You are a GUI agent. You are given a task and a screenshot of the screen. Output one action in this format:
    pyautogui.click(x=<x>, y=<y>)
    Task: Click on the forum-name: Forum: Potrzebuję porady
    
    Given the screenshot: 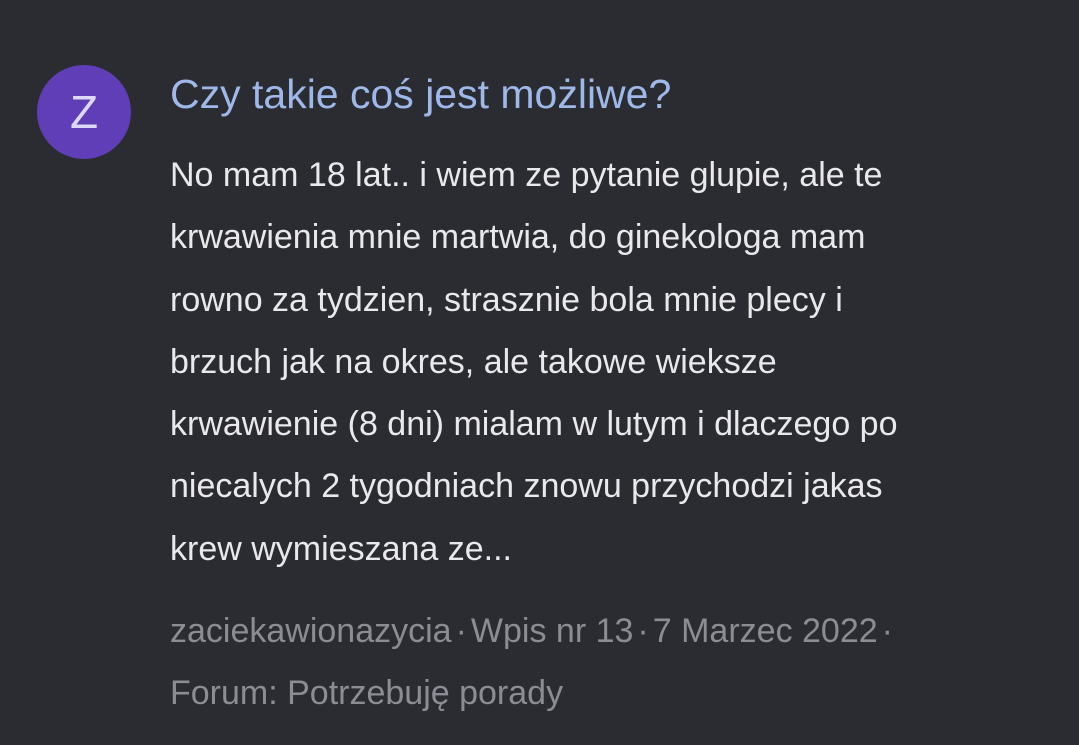 What is the action you would take?
    pyautogui.click(x=367, y=693)
    